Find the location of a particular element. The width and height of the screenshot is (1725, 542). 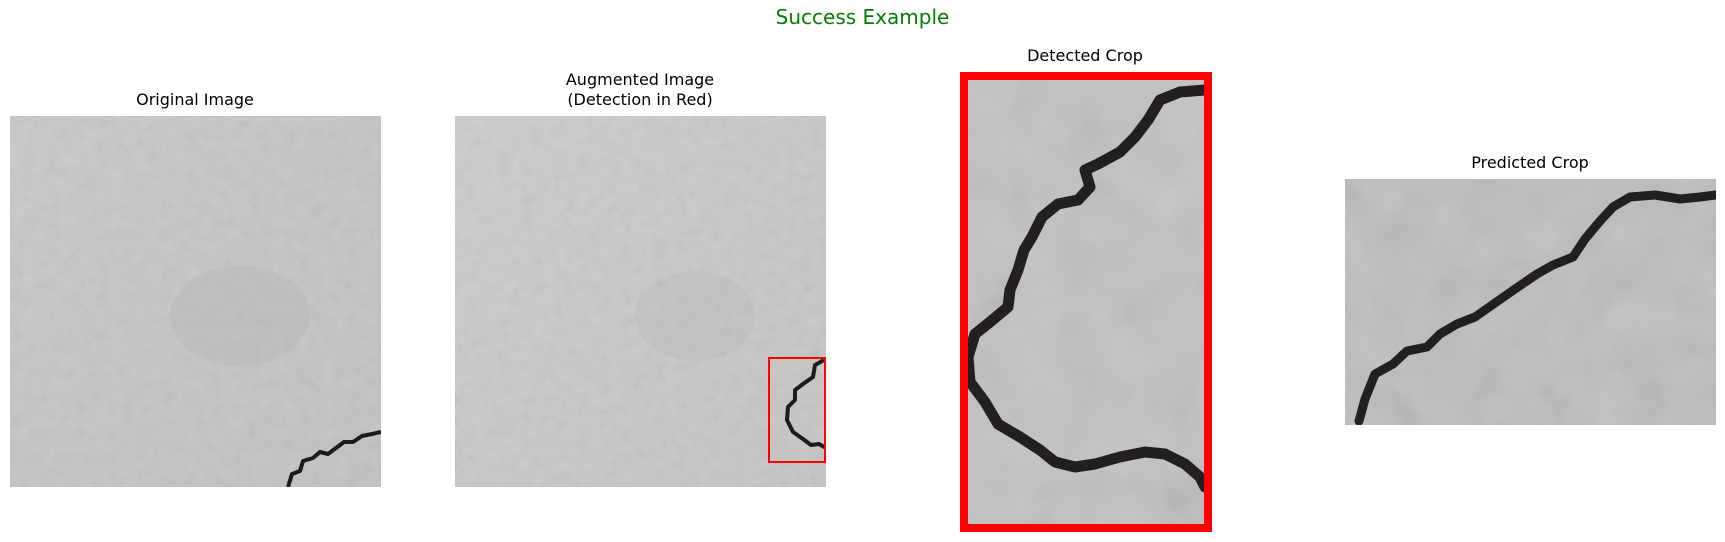

original-image-texture is located at coordinates (195, 301).